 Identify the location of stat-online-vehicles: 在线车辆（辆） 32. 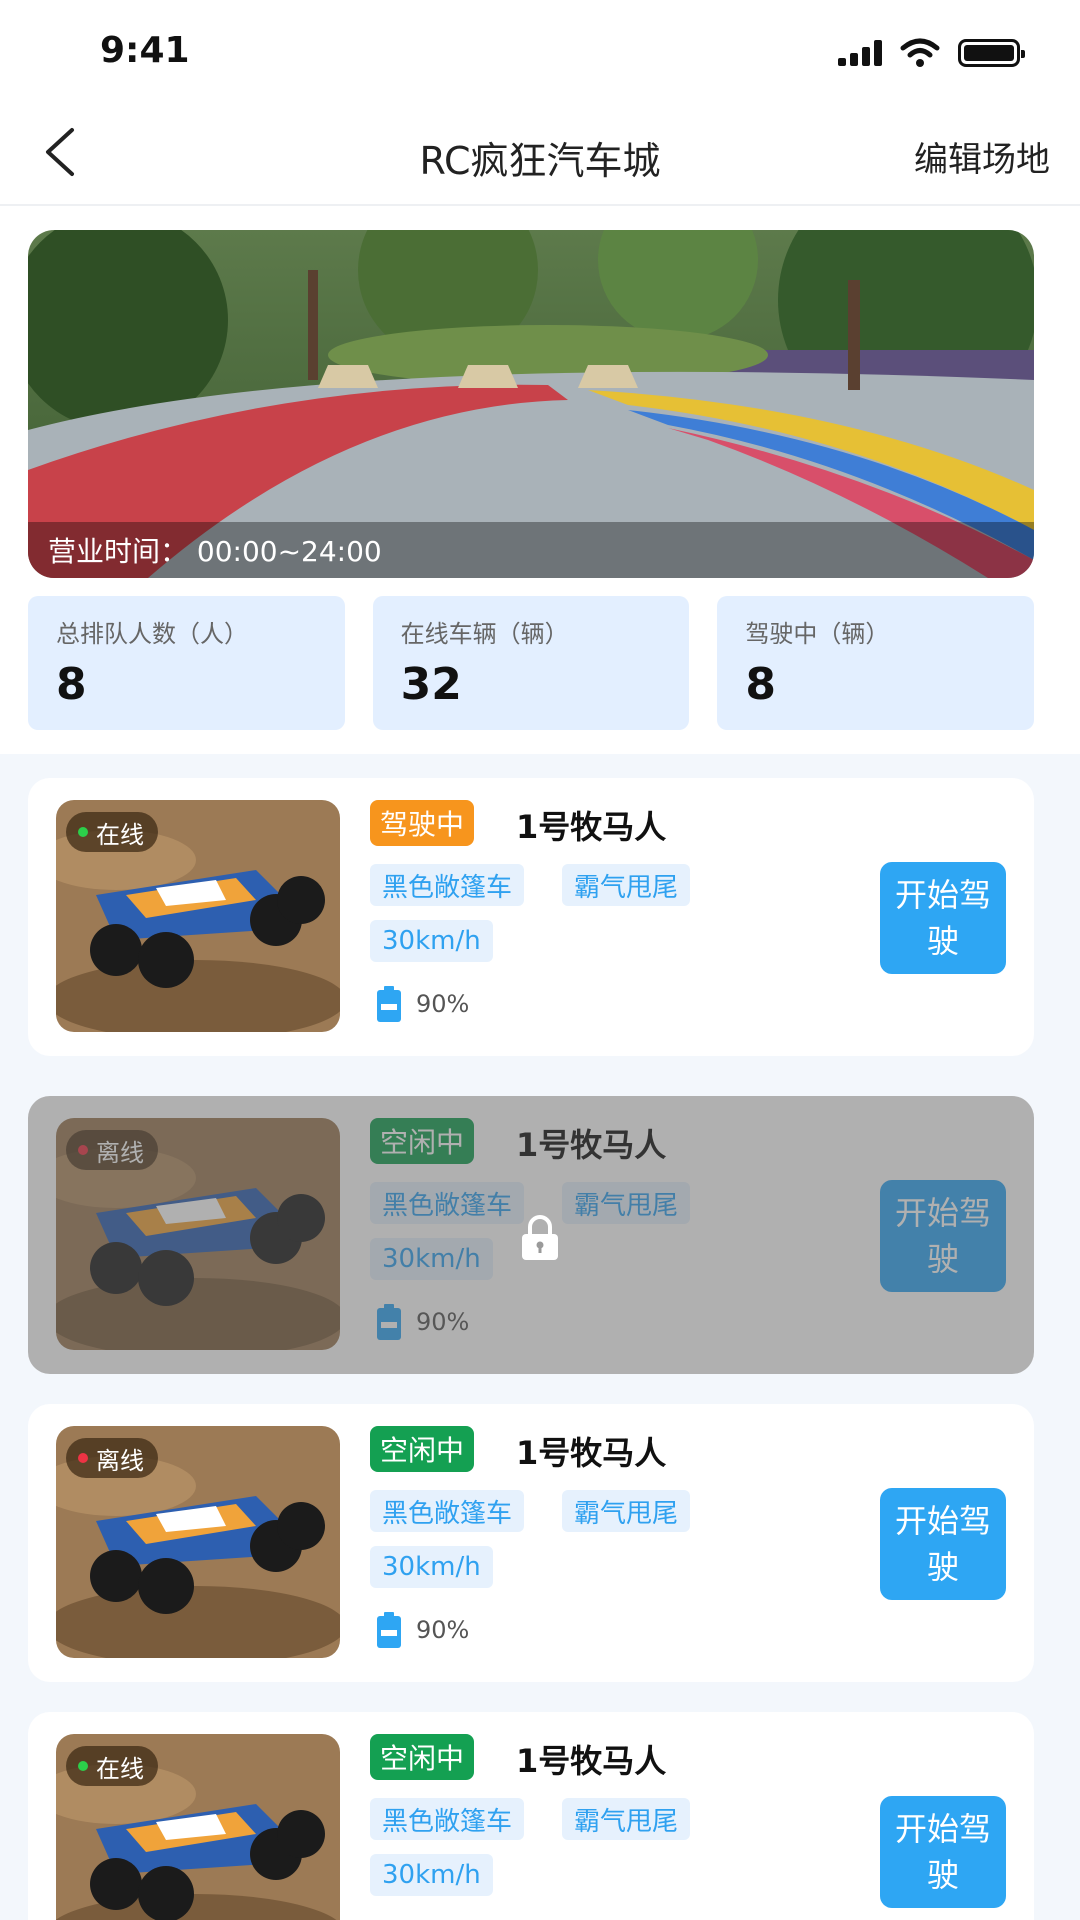
(531, 663).